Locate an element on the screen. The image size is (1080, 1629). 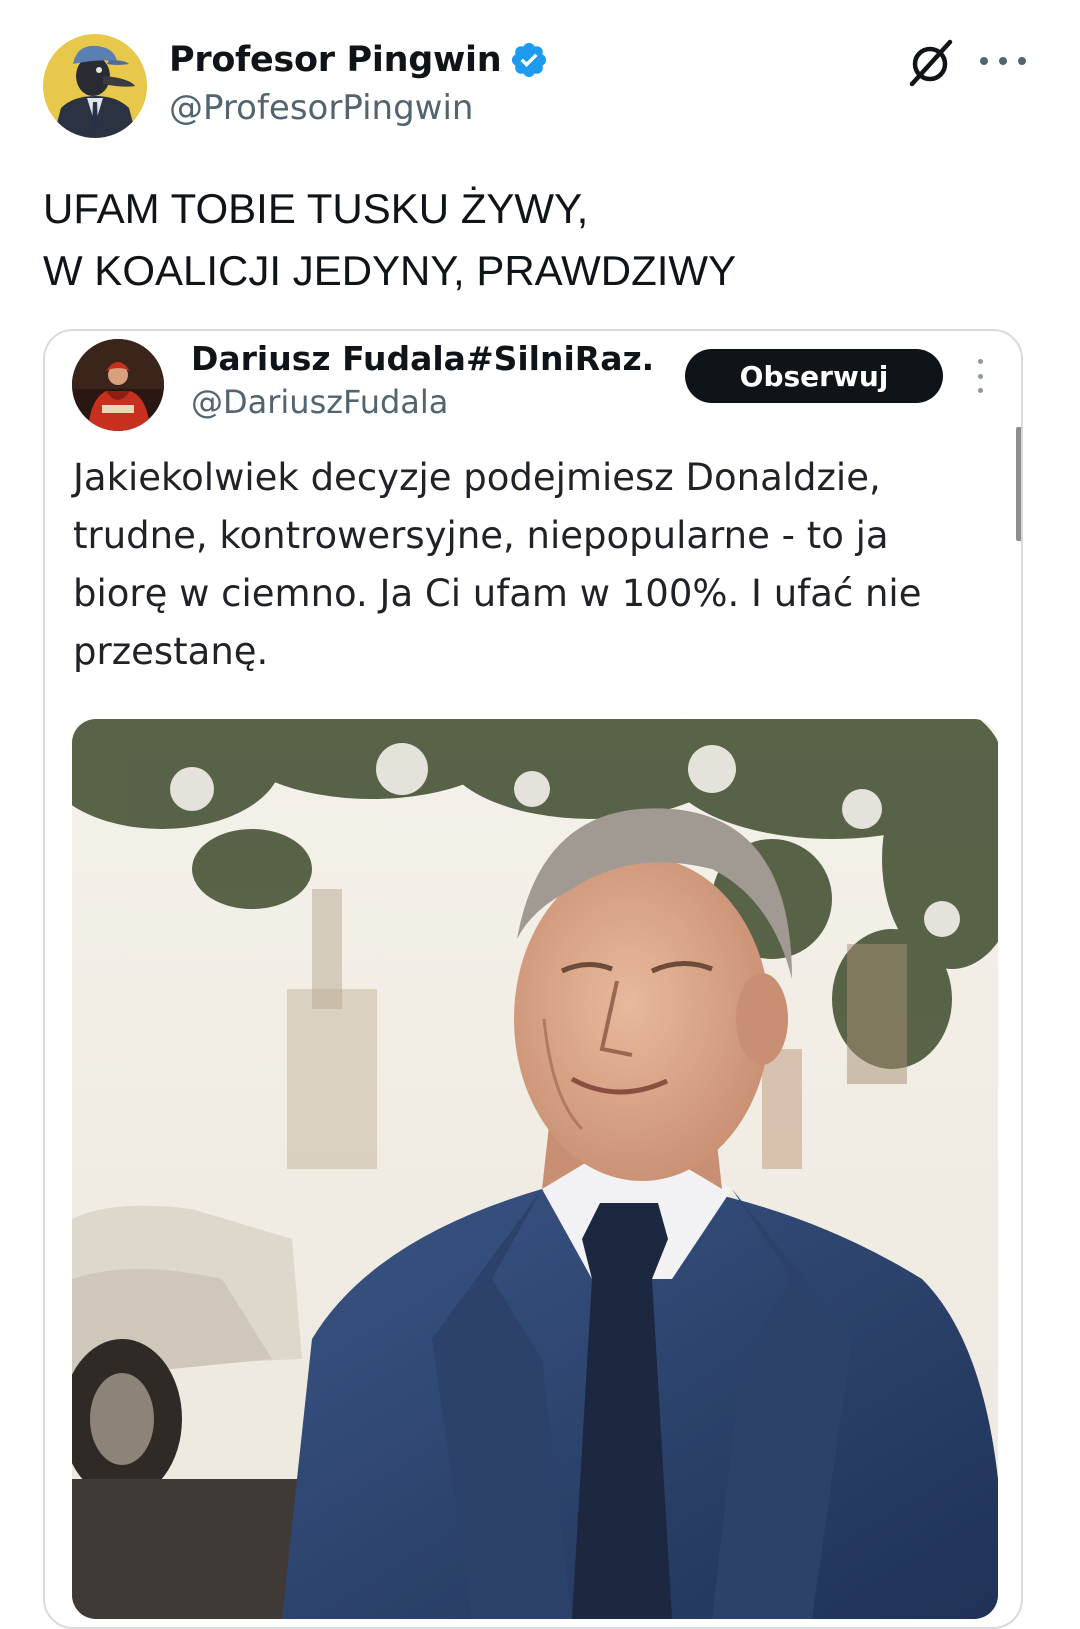
author-avatar is located at coordinates (95, 86).